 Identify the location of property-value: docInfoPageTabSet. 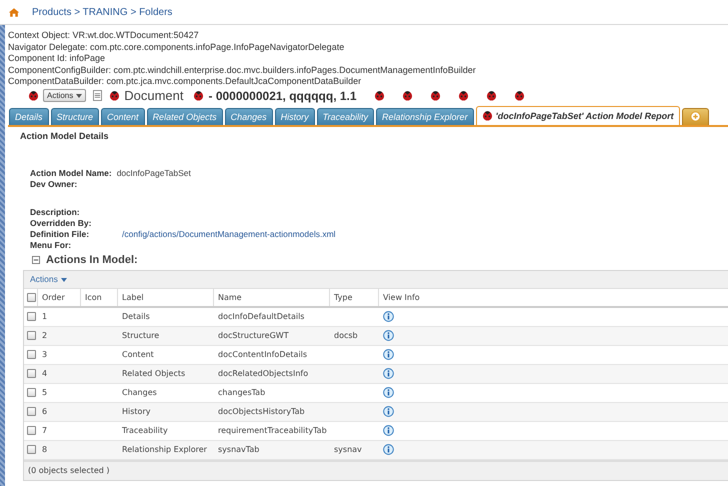
(153, 173).